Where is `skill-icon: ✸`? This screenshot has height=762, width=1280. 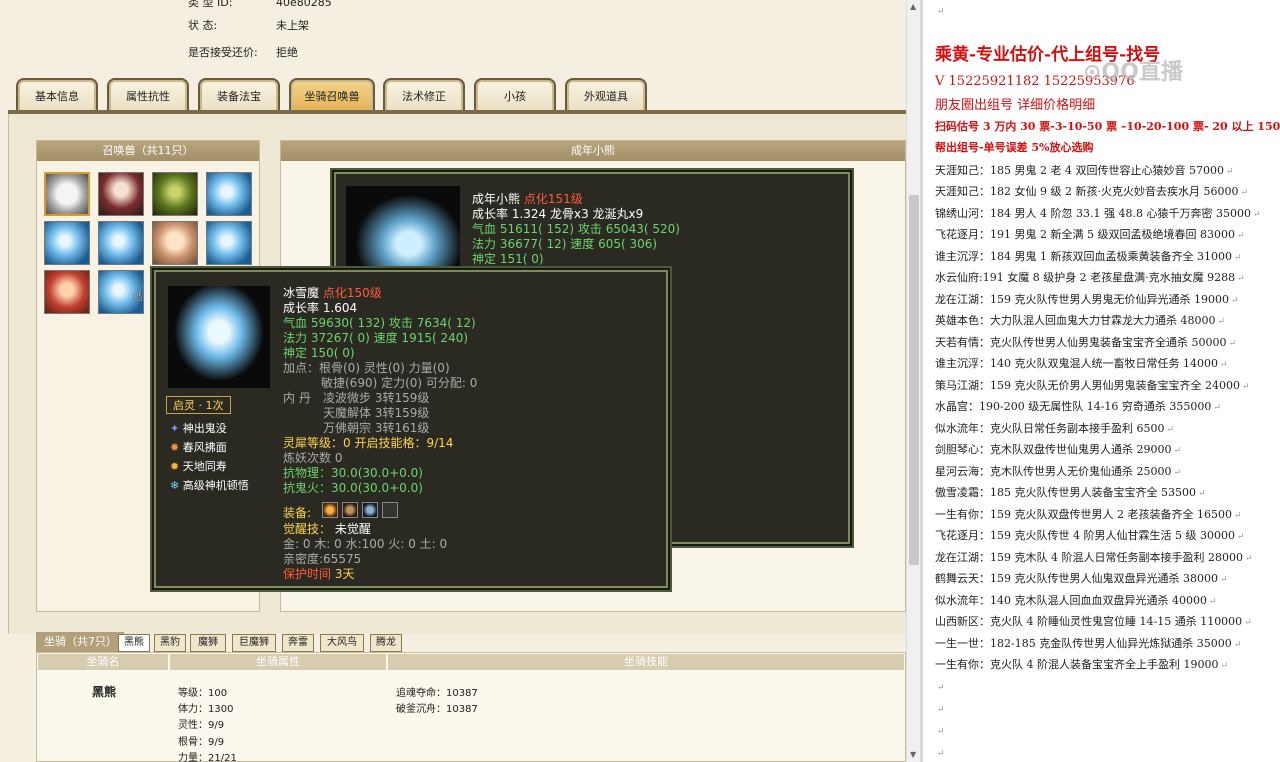 skill-icon: ✸ is located at coordinates (175, 447).